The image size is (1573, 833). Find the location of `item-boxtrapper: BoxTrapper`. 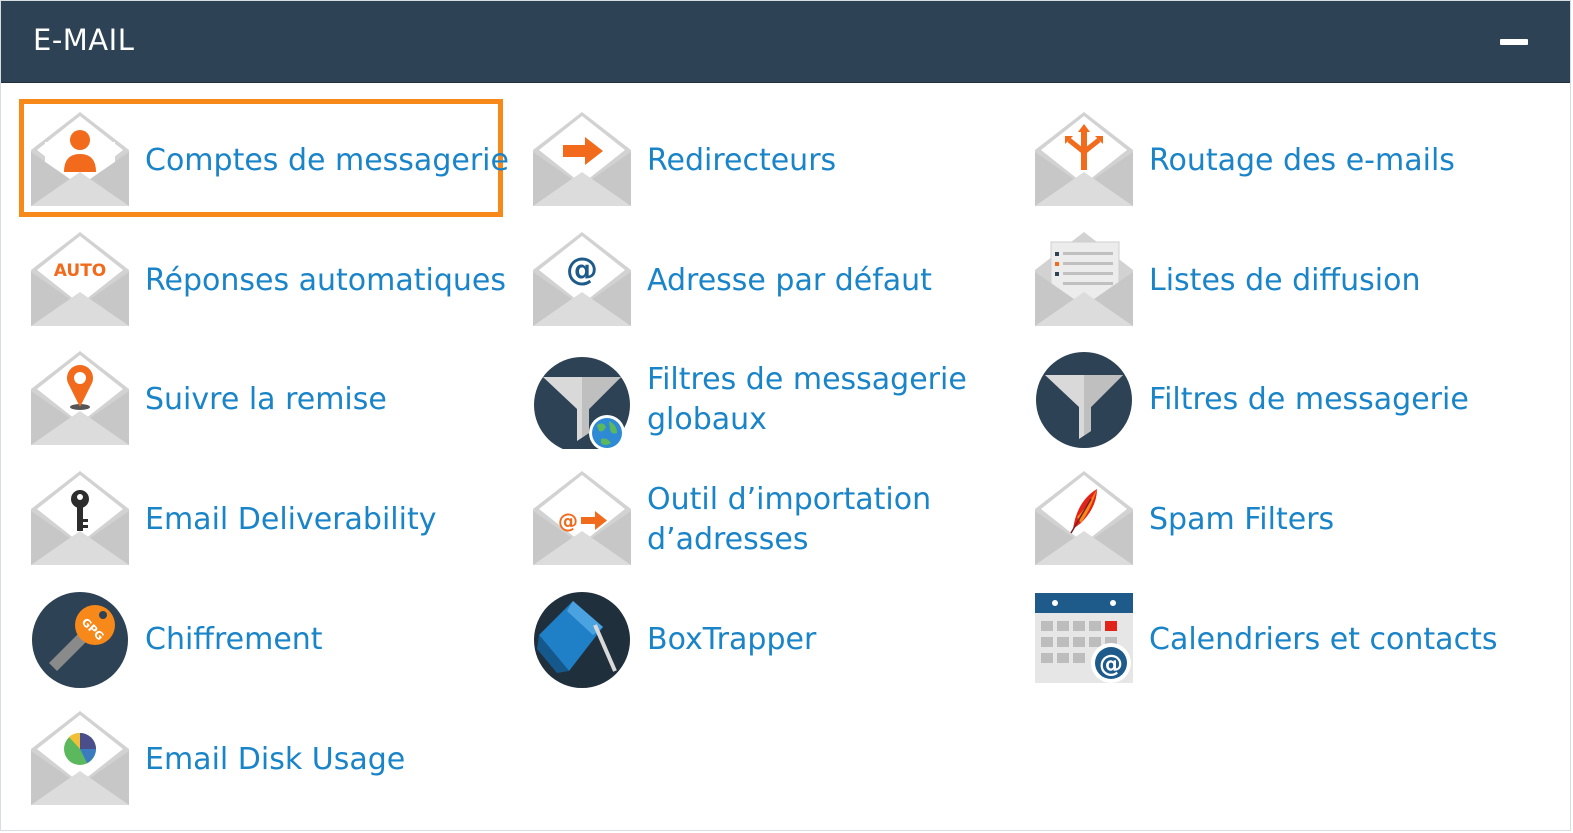

item-boxtrapper: BoxTrapper is located at coordinates (768, 646).